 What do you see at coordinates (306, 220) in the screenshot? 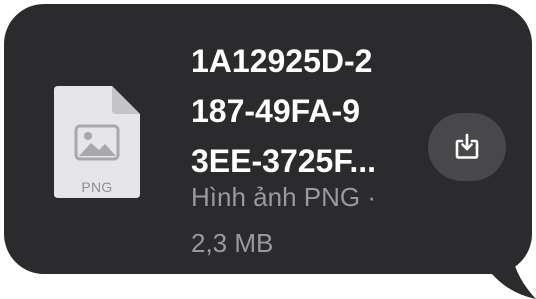
I see `file-meta: Hình ảnh PNG · 2,3 MB` at bounding box center [306, 220].